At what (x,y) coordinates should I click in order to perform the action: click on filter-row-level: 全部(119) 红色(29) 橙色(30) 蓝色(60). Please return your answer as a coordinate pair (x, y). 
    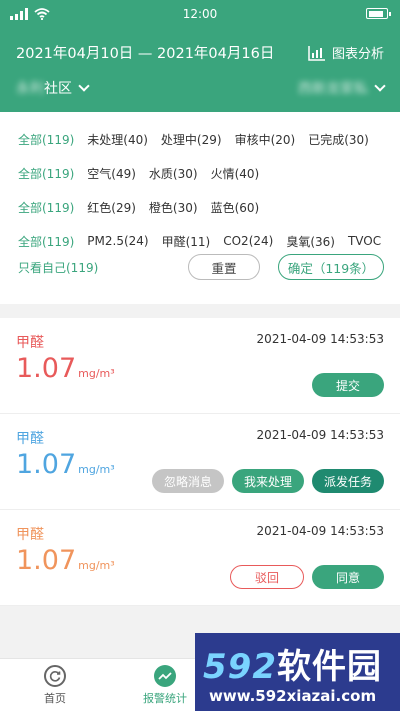
    Looking at the image, I should click on (209, 207).